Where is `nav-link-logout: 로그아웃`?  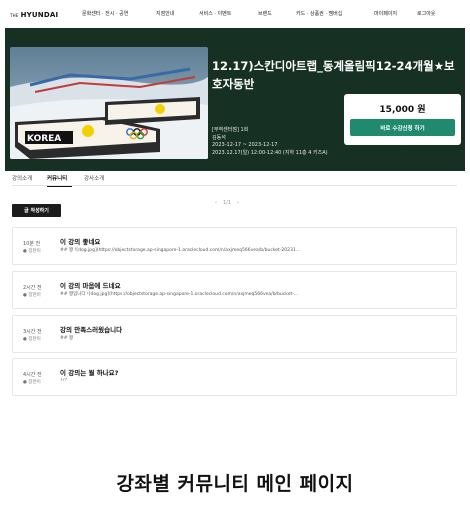
nav-link-logout: 로그아웃 is located at coordinates (437, 13).